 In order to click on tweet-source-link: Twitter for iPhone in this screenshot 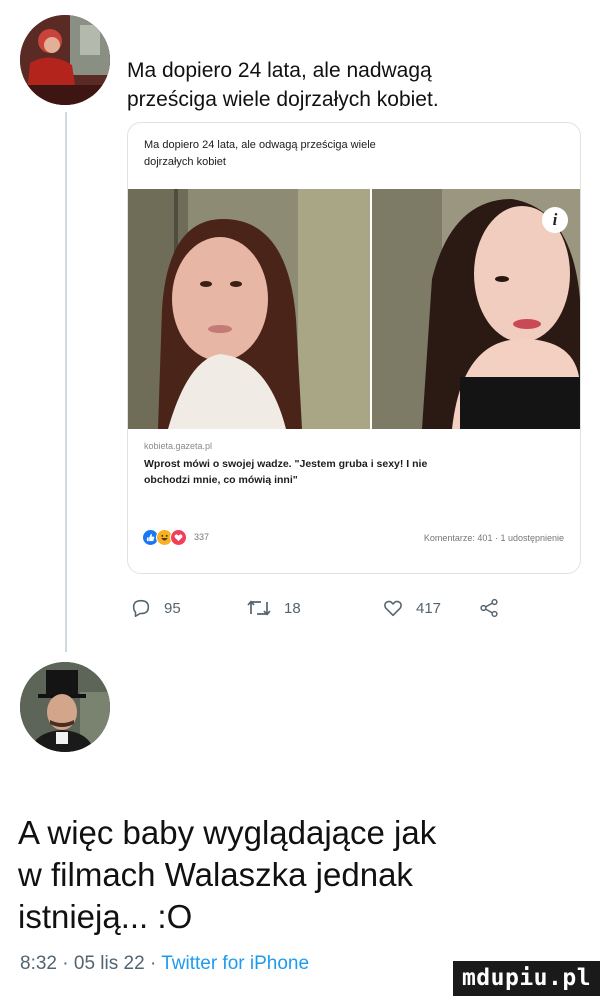, I will do `click(235, 963)`.